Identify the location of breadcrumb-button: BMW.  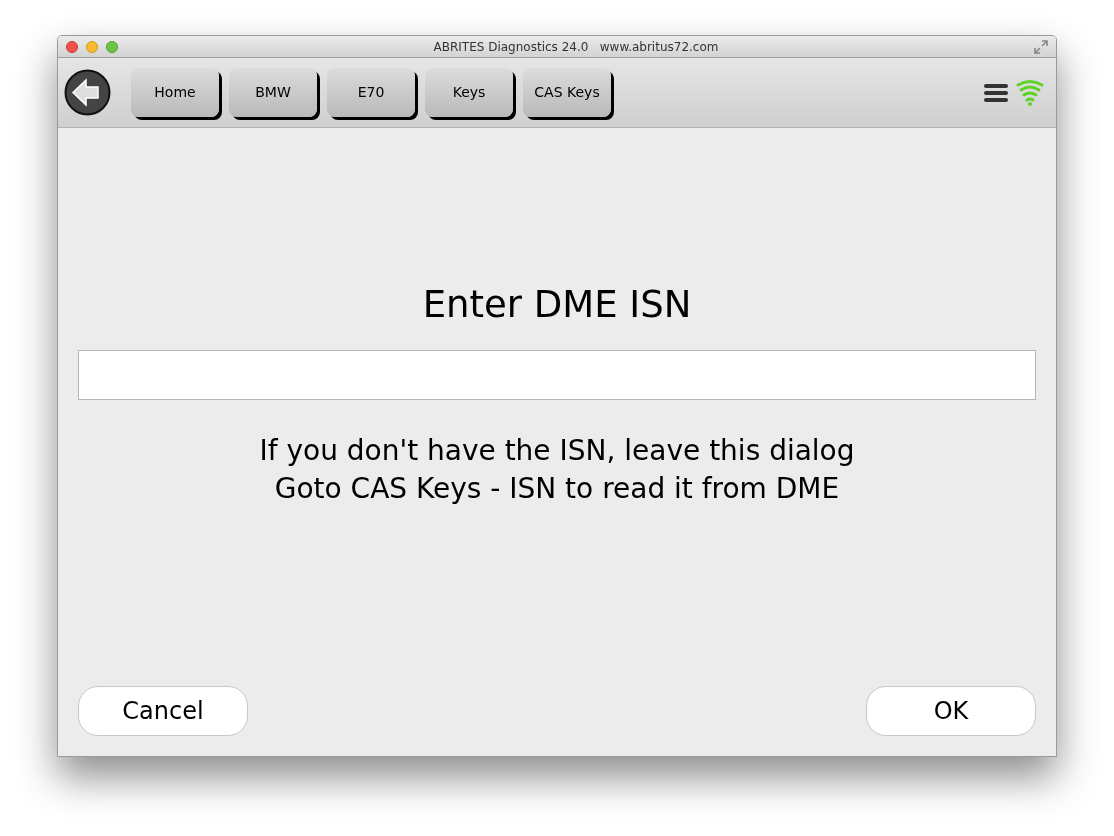
(273, 92).